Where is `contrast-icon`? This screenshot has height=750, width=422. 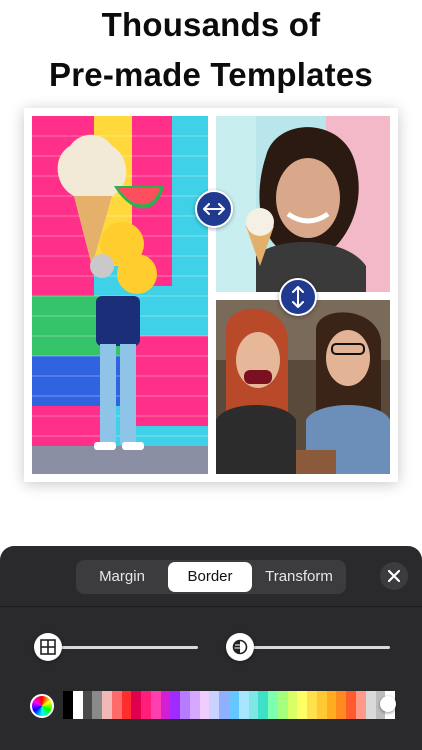
contrast-icon is located at coordinates (240, 647).